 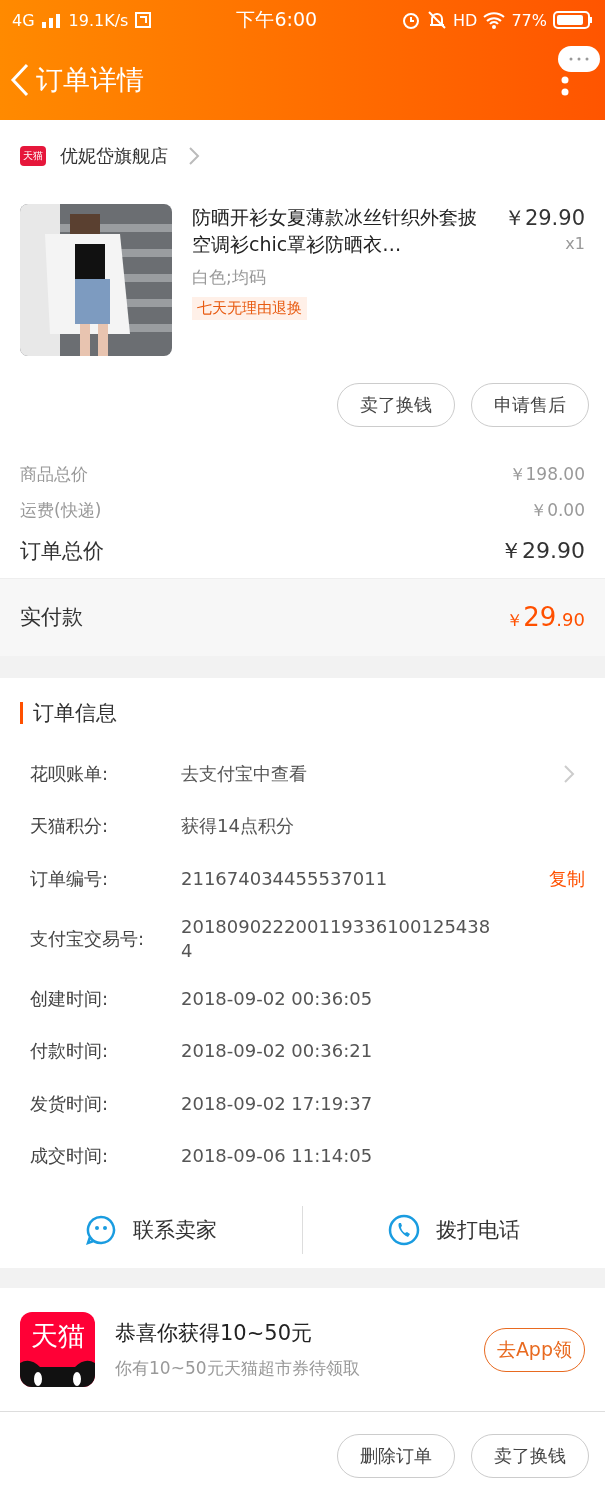 I want to click on paid-amount: ￥29.90, so click(x=545, y=617).